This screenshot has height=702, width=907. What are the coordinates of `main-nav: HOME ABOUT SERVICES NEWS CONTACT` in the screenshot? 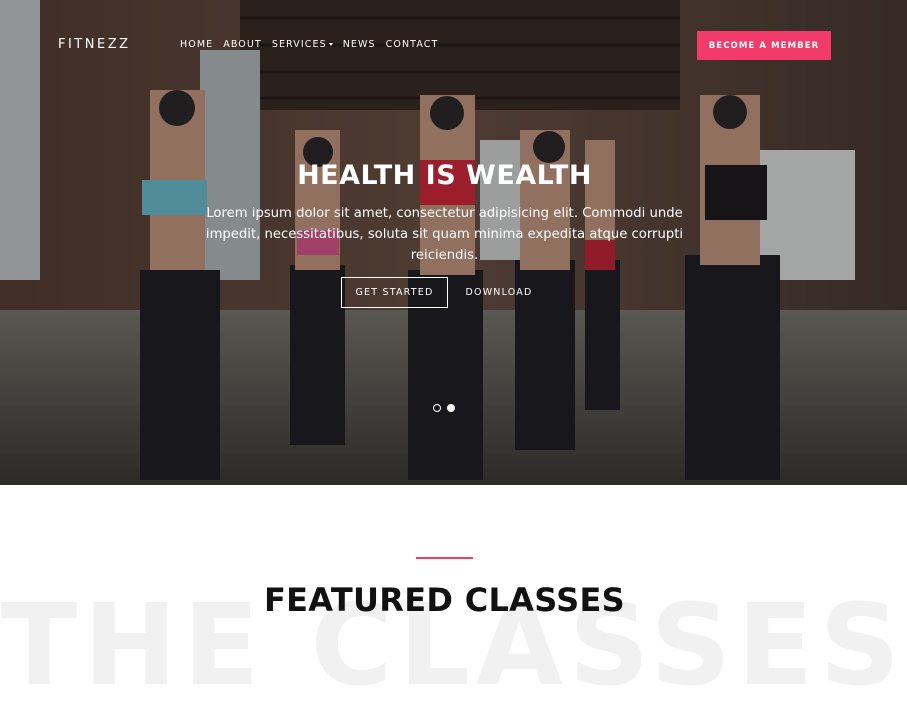 It's located at (314, 44).